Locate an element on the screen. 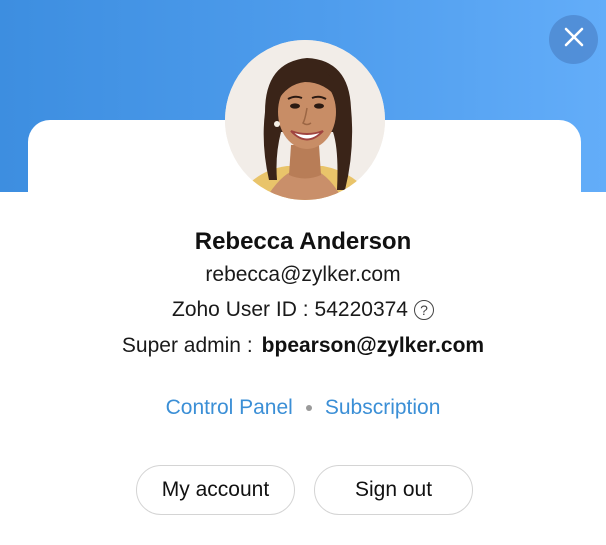  close-icon is located at coordinates (574, 39).